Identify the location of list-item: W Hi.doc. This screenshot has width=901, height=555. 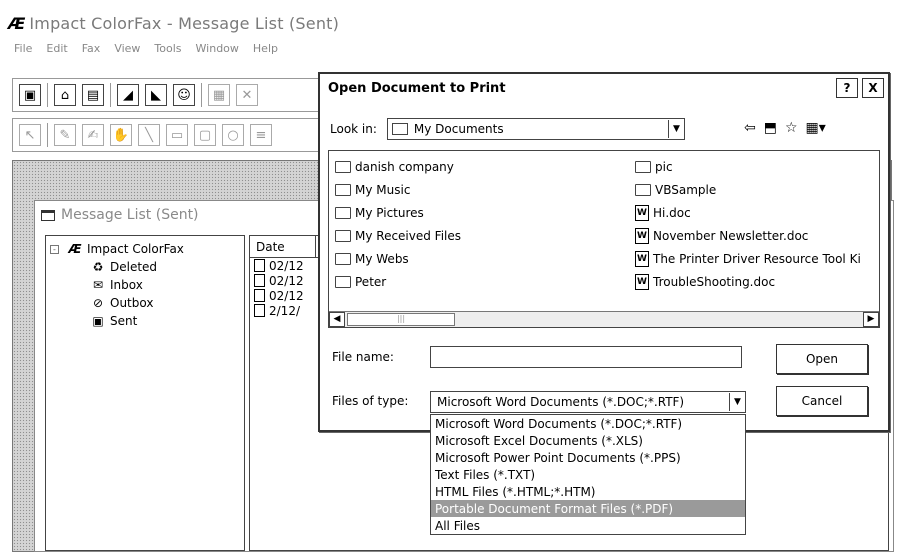
(748, 212).